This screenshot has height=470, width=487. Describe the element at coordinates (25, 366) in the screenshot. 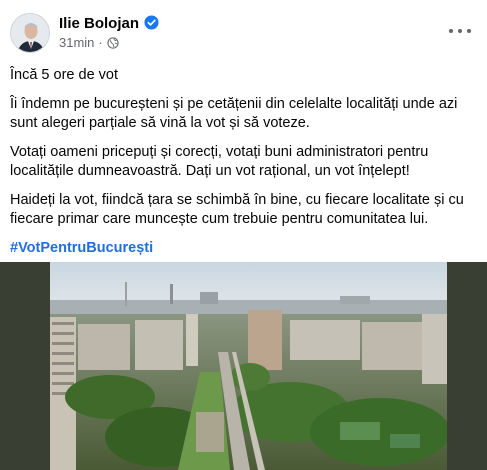

I see `photo-letterbox-left` at that location.